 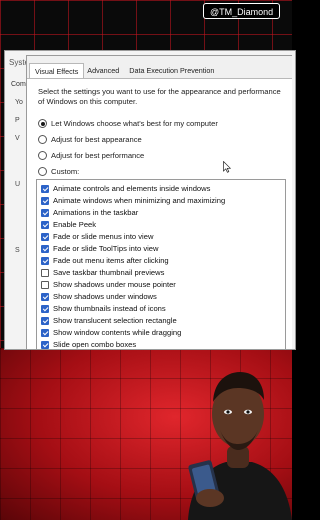 What do you see at coordinates (240, 446) in the screenshot?
I see `presenter-photo` at bounding box center [240, 446].